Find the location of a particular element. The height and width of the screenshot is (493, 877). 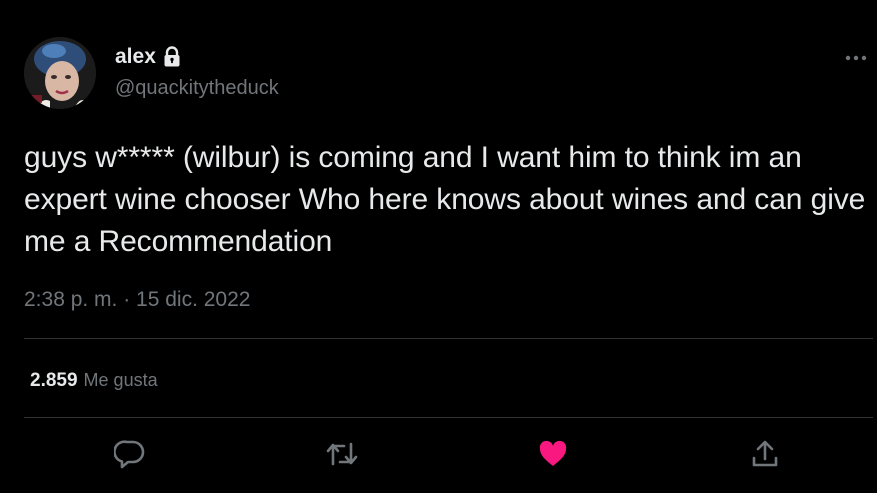

tweet-timestamp: 2:38 p. m. · 15 dic. 2022 is located at coordinates (137, 300).